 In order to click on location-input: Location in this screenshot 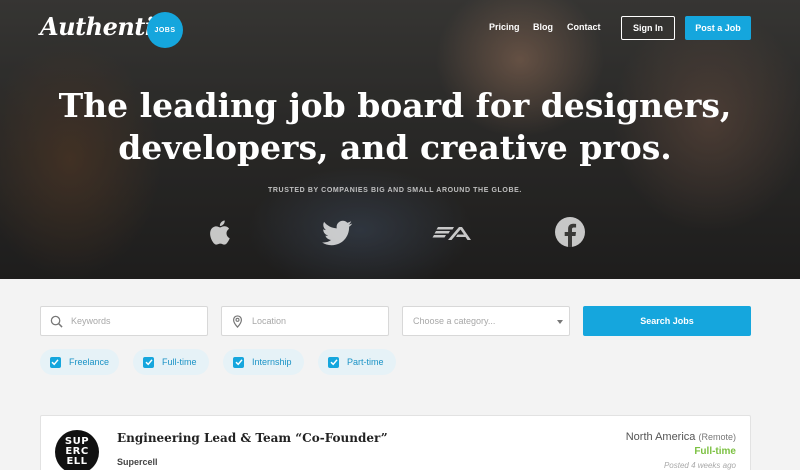, I will do `click(305, 321)`.